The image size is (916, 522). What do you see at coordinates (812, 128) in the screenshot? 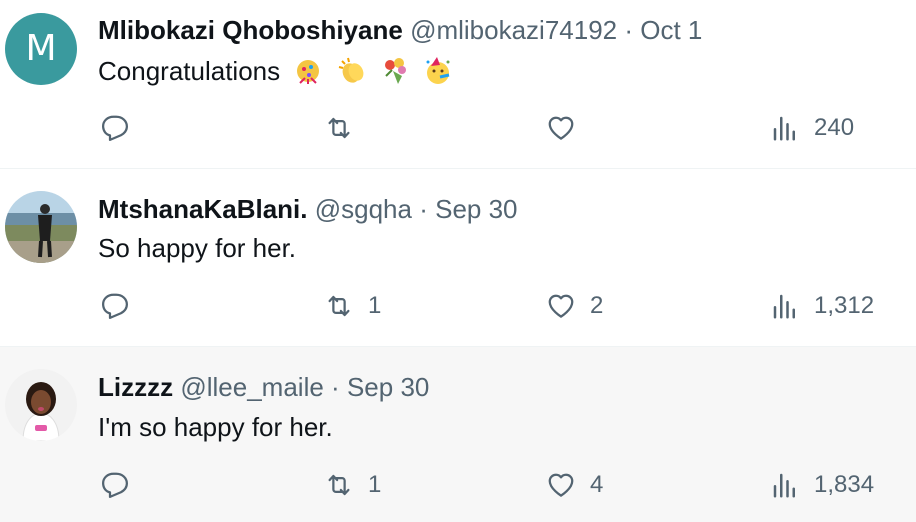
I see `views-button: 240` at bounding box center [812, 128].